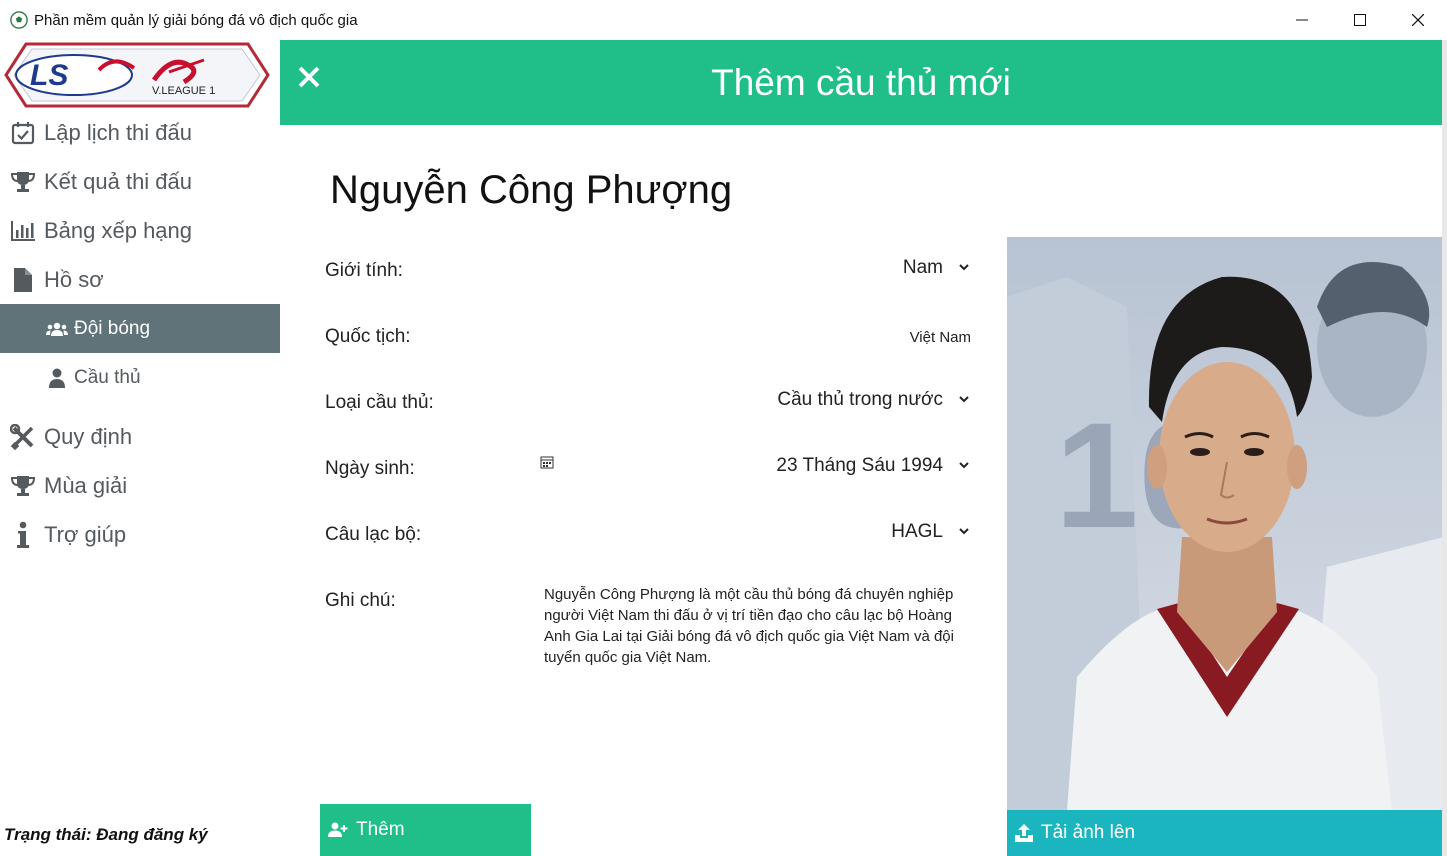 The height and width of the screenshot is (856, 1447). What do you see at coordinates (650, 471) in the screenshot?
I see `dob-row: Ngày sinh: 23 Tháng Sáu 1994` at bounding box center [650, 471].